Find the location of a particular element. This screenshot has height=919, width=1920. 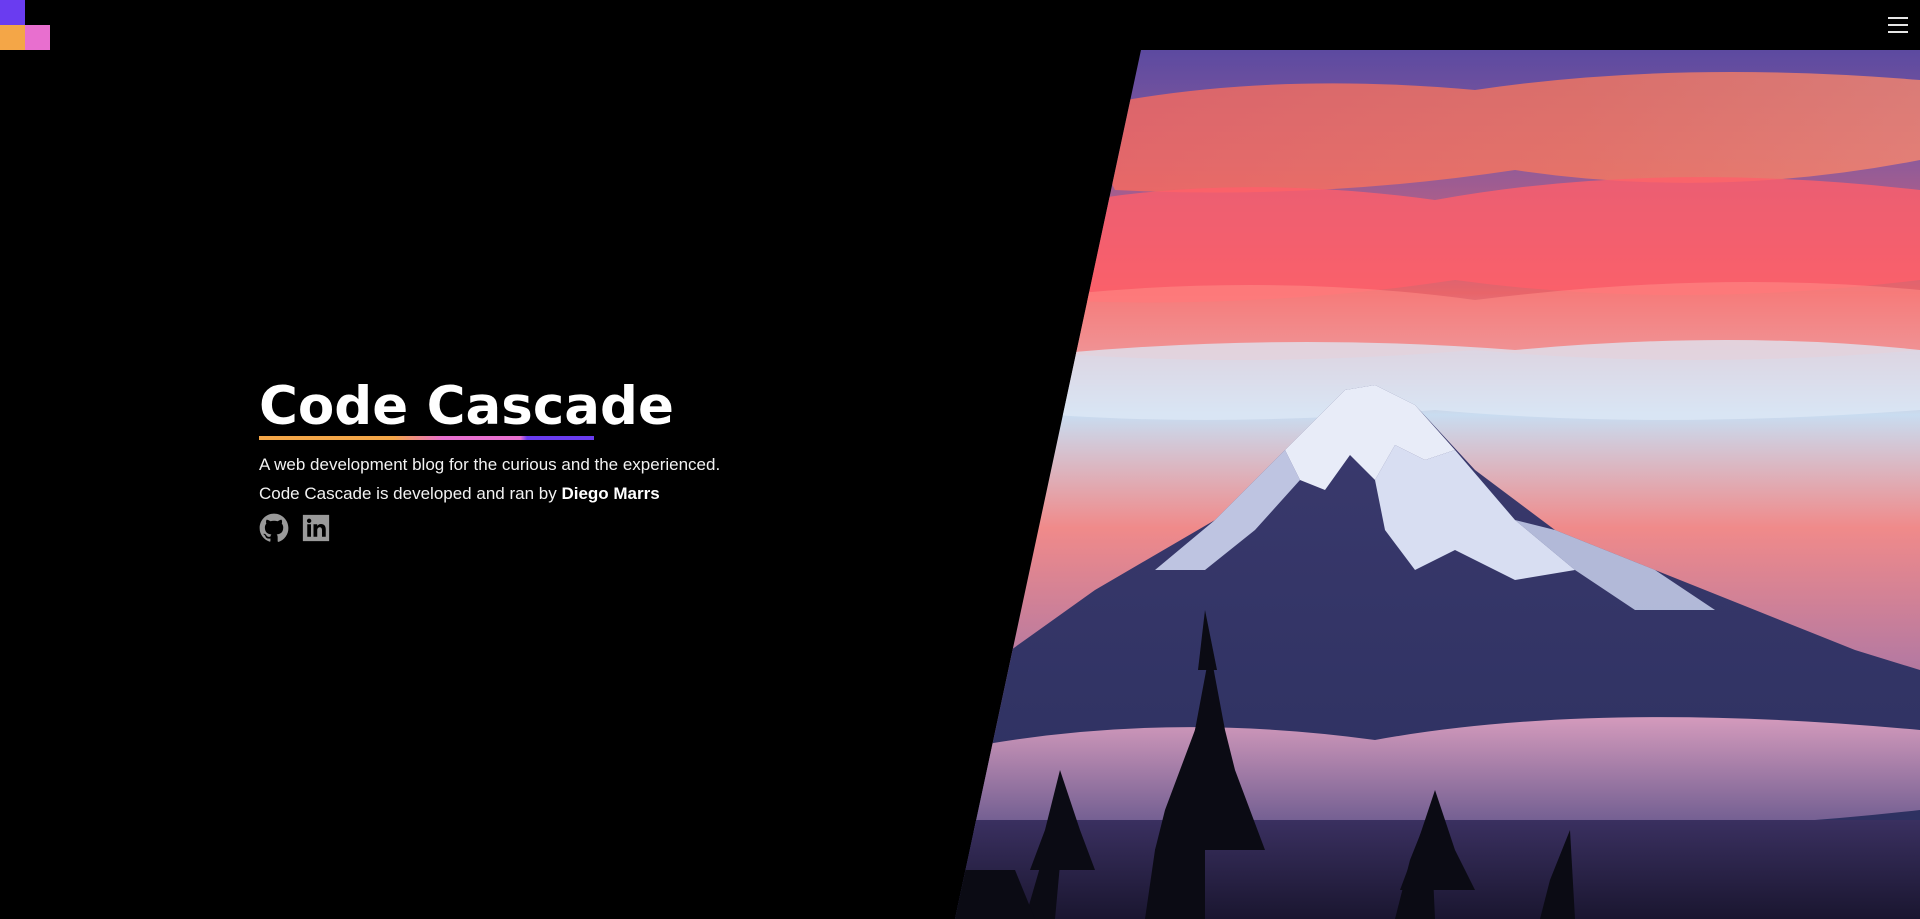

hamburger-menu-icon is located at coordinates (1899, 25).